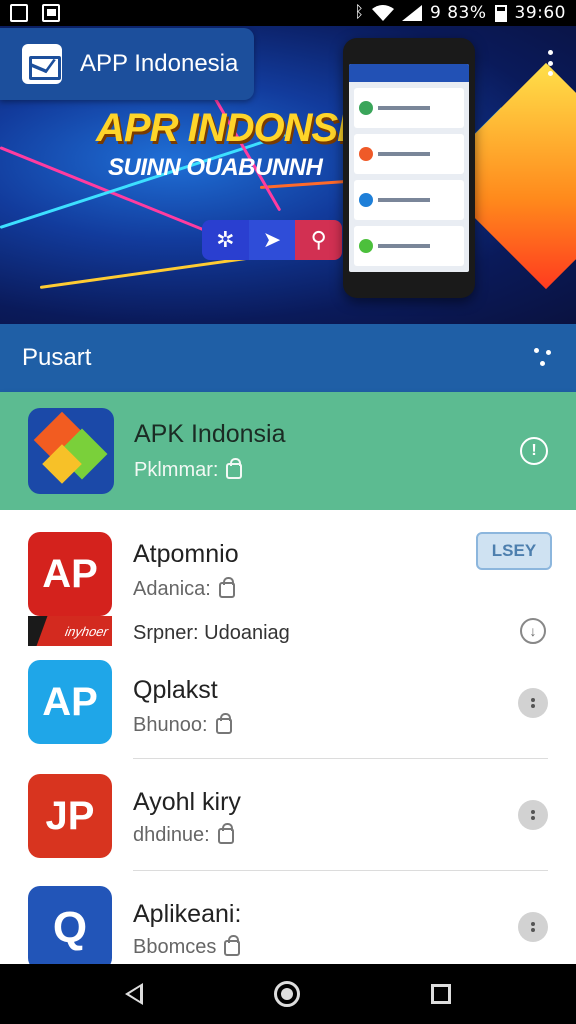 This screenshot has width=576, height=1024. Describe the element at coordinates (159, 63) in the screenshot. I see `app-title: APP Indonesia` at that location.